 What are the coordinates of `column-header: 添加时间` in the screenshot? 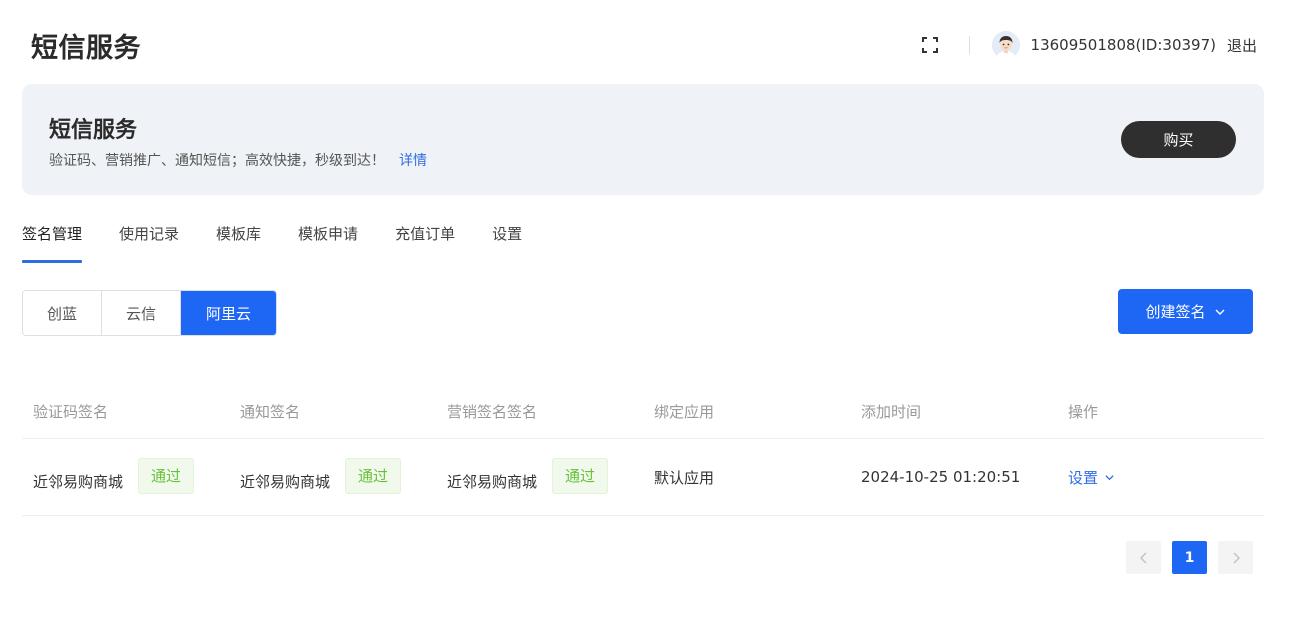 It's located at (891, 411).